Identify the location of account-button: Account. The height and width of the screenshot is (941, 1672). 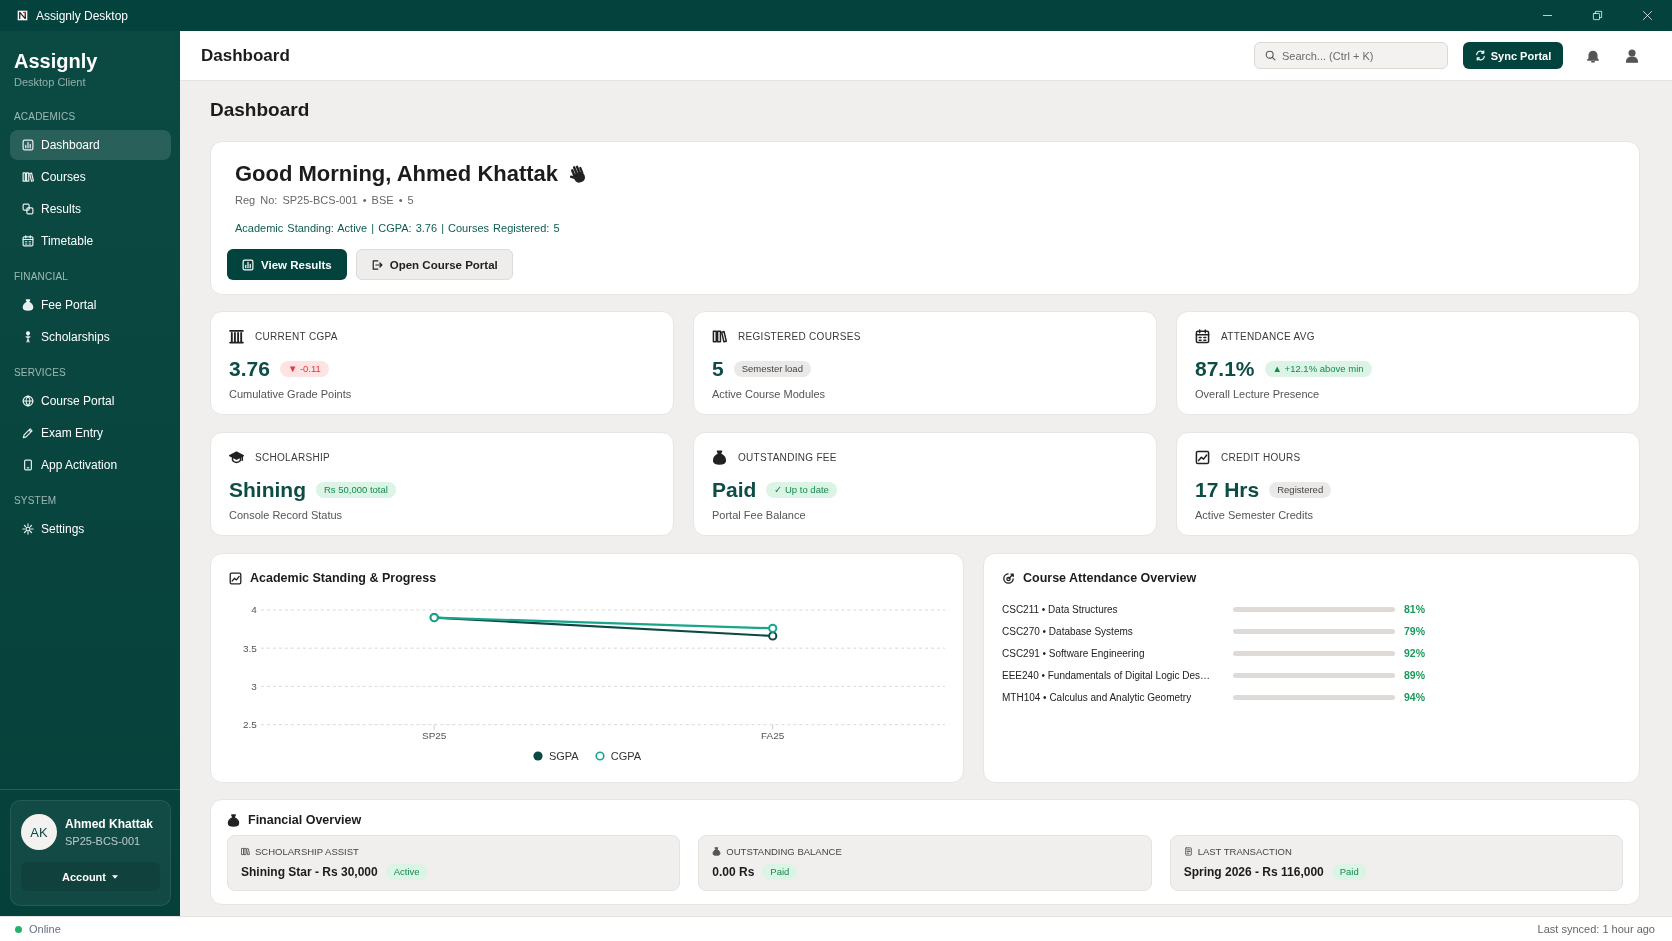
(90, 876).